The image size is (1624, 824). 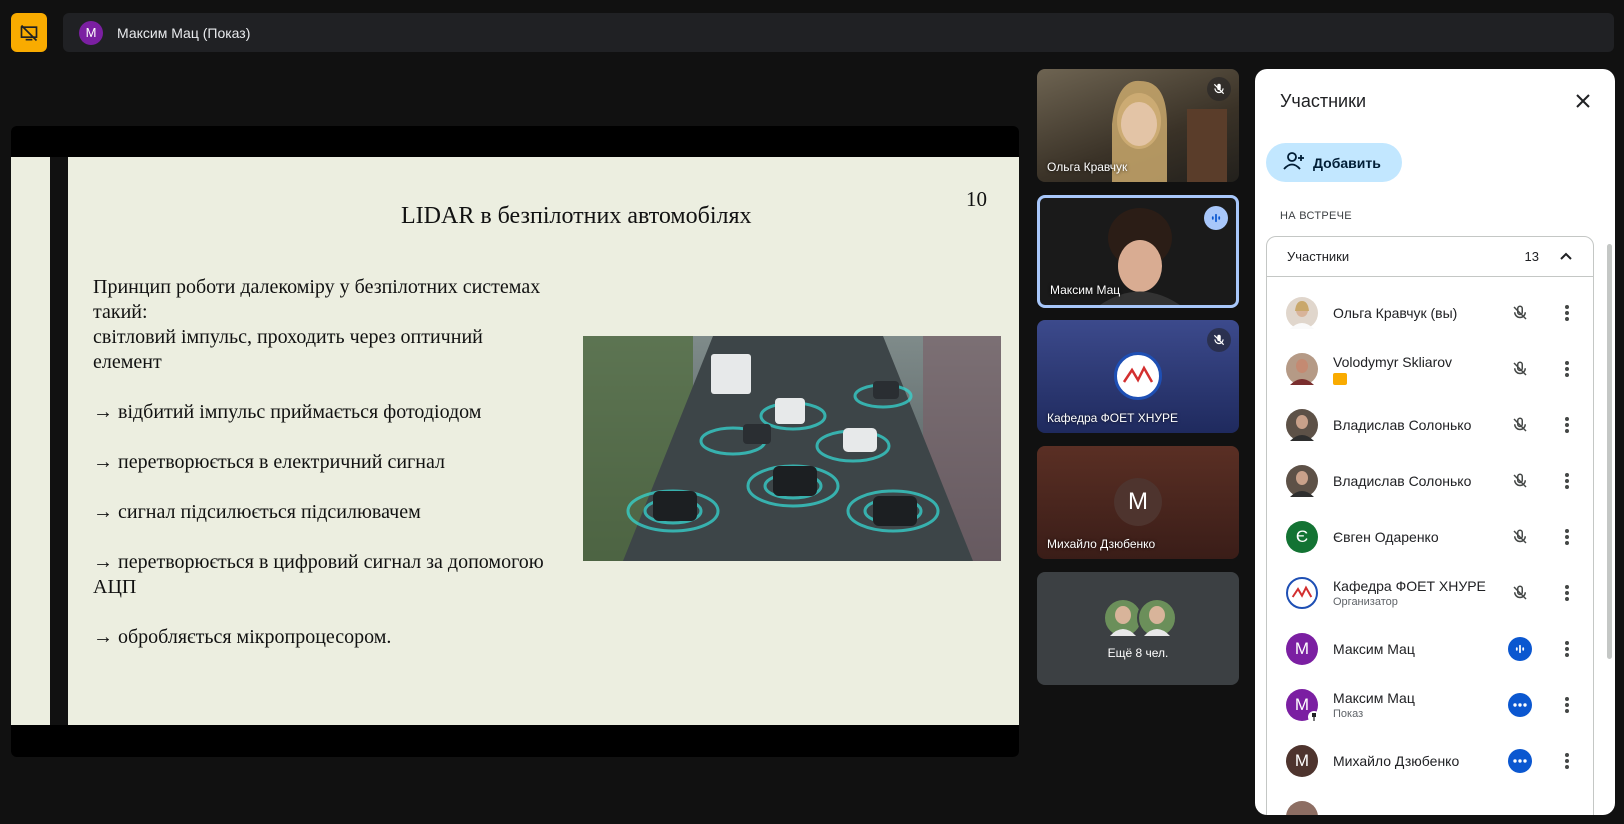 What do you see at coordinates (792, 448) in the screenshot?
I see `autonomous-cars-image` at bounding box center [792, 448].